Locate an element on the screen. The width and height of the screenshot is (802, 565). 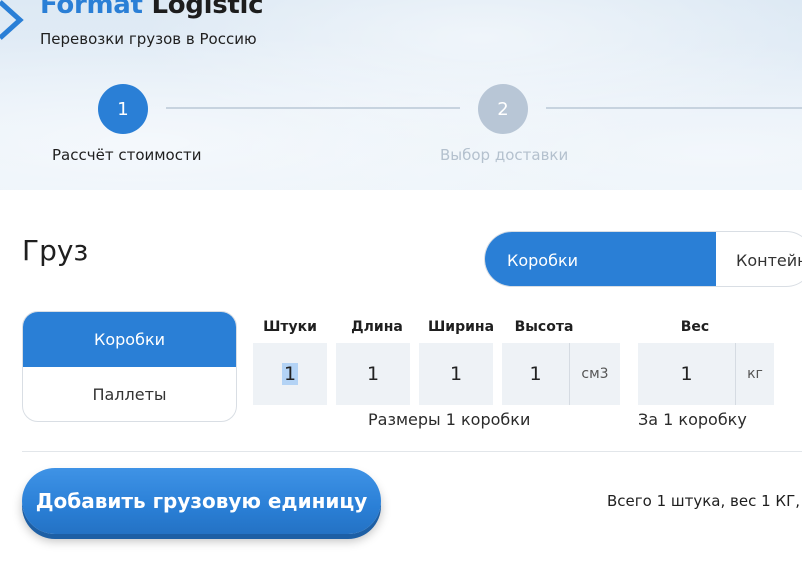
quantity-value: 1 is located at coordinates (290, 374).